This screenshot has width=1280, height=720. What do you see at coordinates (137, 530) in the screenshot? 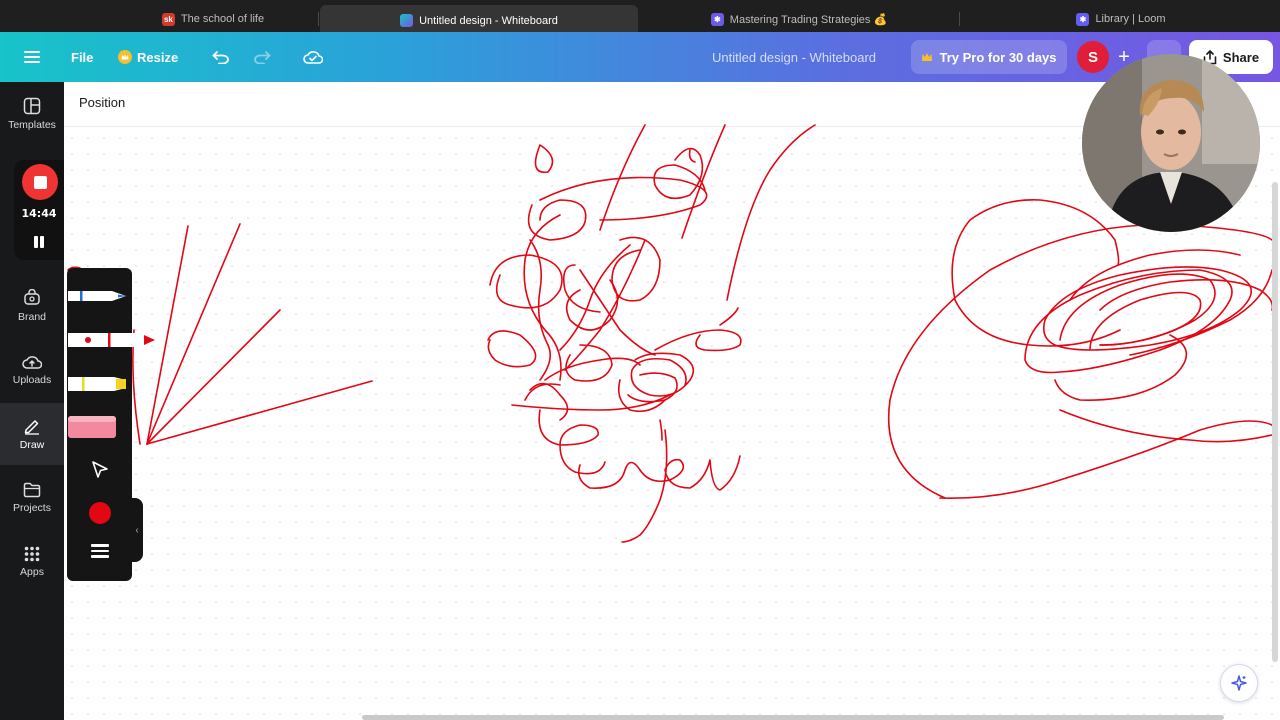
I see `collapse-toolbar-icon: ‹` at bounding box center [137, 530].